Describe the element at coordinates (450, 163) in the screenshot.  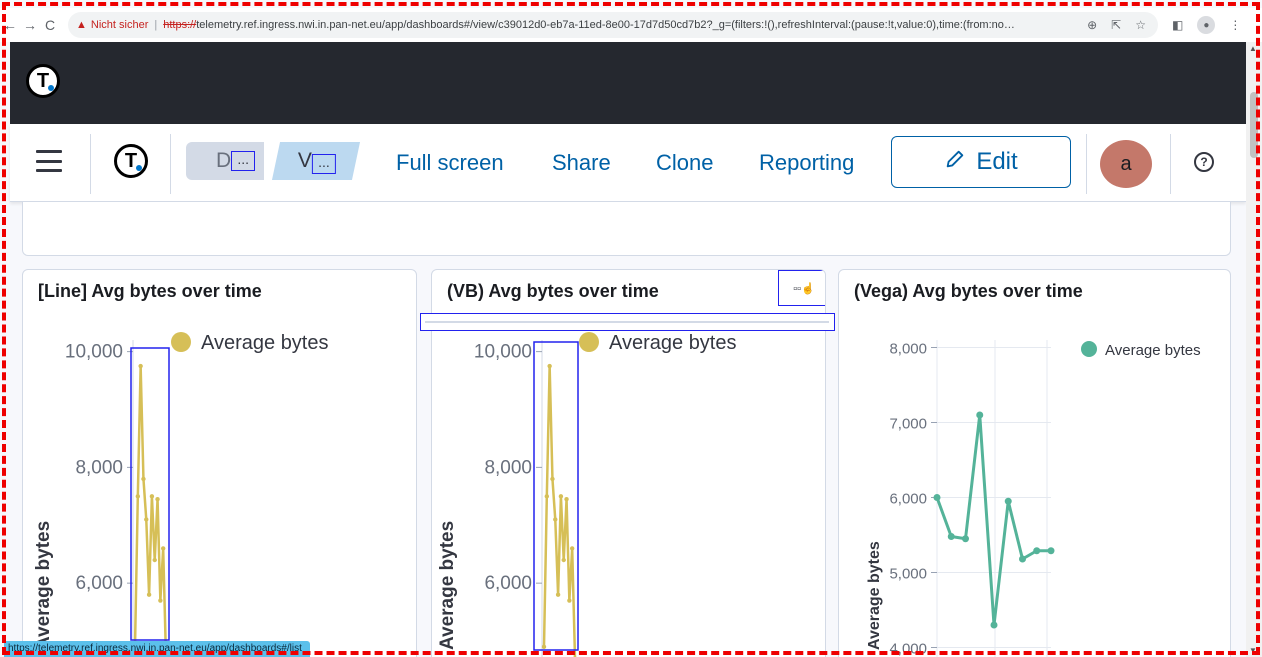
I see `full-screen-link: Full screen` at that location.